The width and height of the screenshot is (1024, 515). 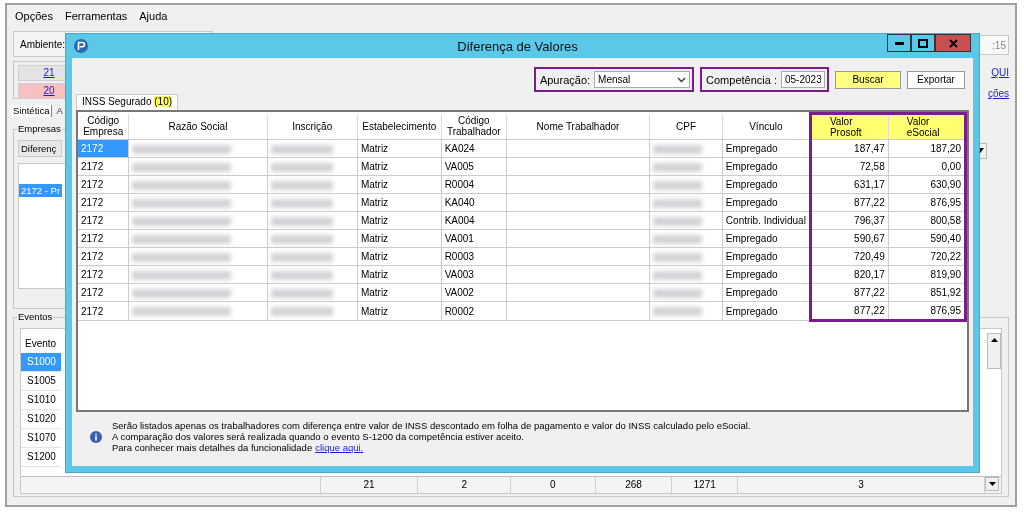 I want to click on link: QUI, so click(x=1000, y=72).